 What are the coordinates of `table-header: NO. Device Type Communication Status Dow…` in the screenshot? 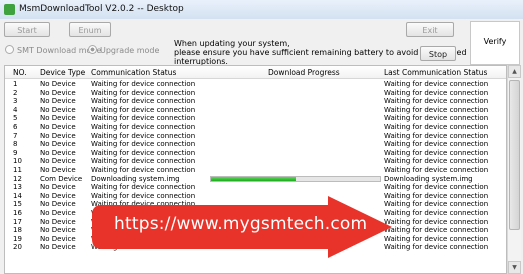 It's located at (255, 72).